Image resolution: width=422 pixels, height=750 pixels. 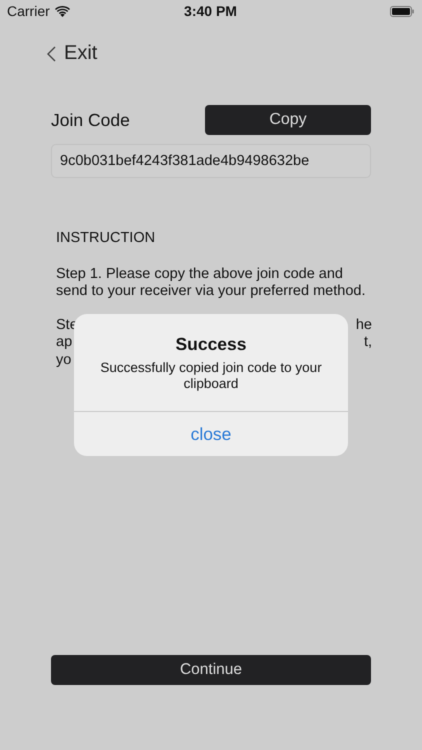 I want to click on continue-button: Continue, so click(x=211, y=670).